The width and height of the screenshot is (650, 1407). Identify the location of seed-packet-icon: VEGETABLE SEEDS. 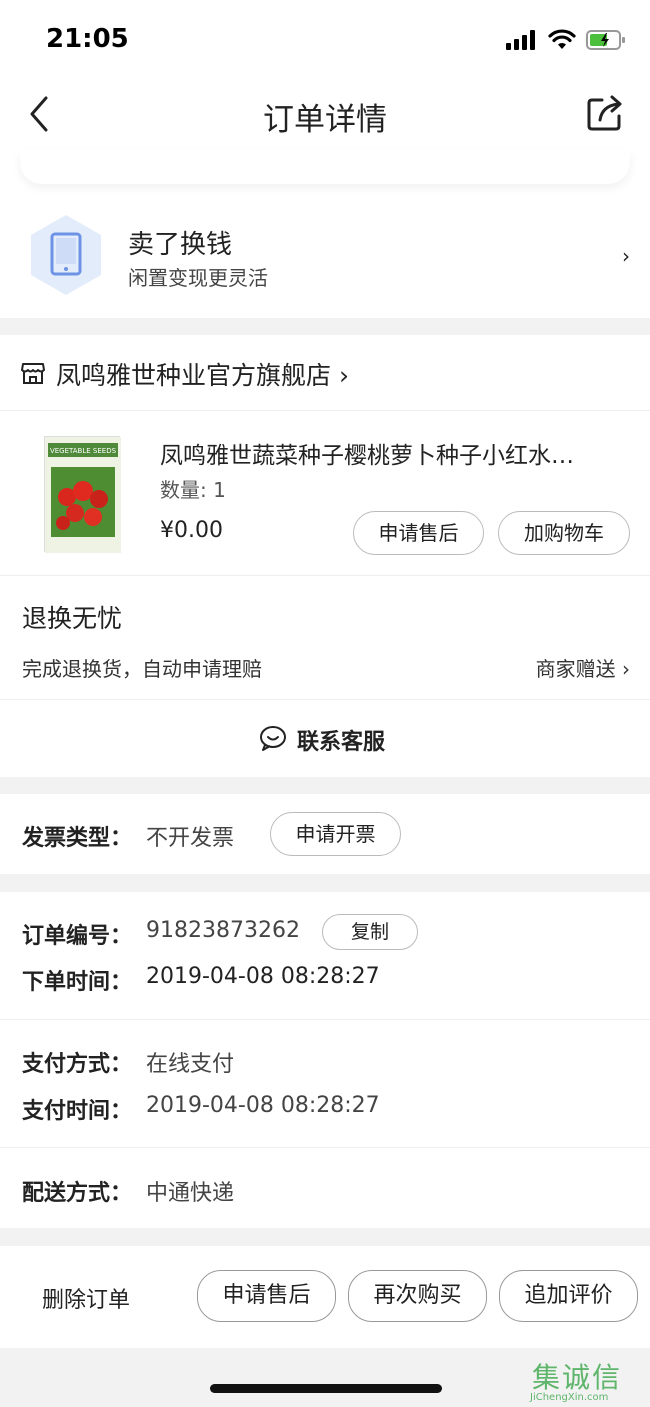
(83, 495).